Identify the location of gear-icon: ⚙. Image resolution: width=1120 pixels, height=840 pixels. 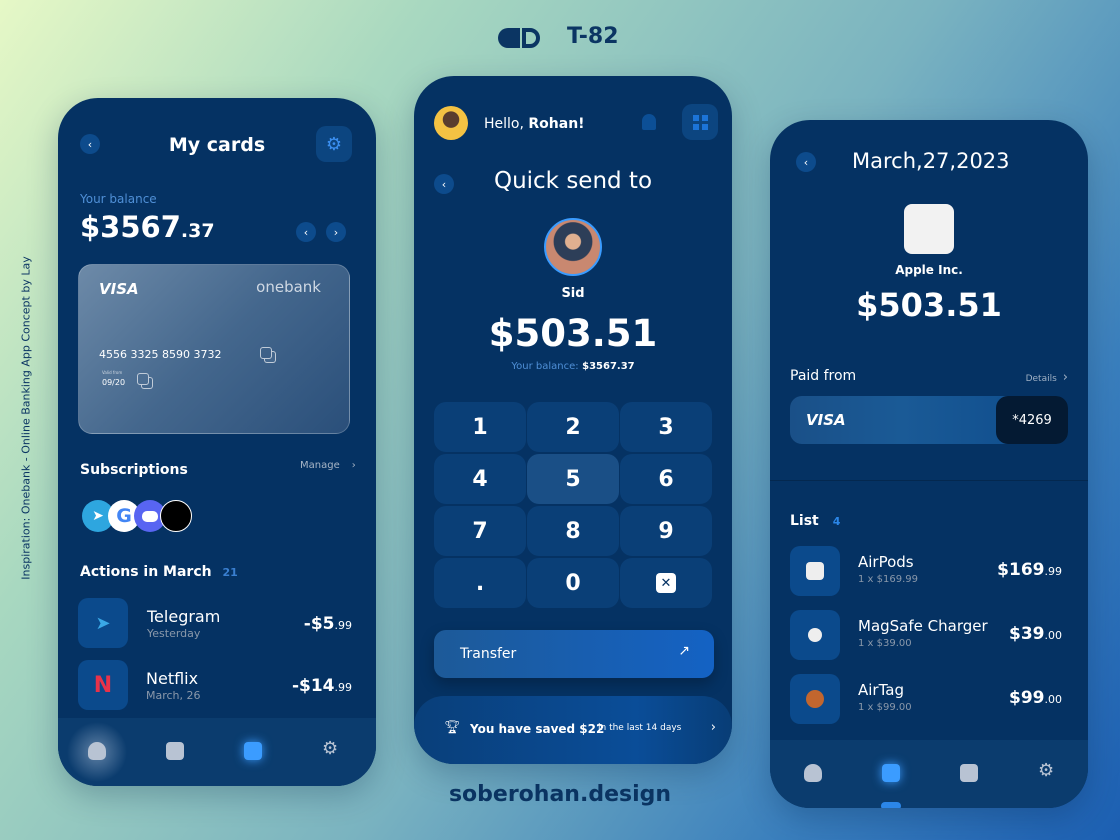
(334, 144).